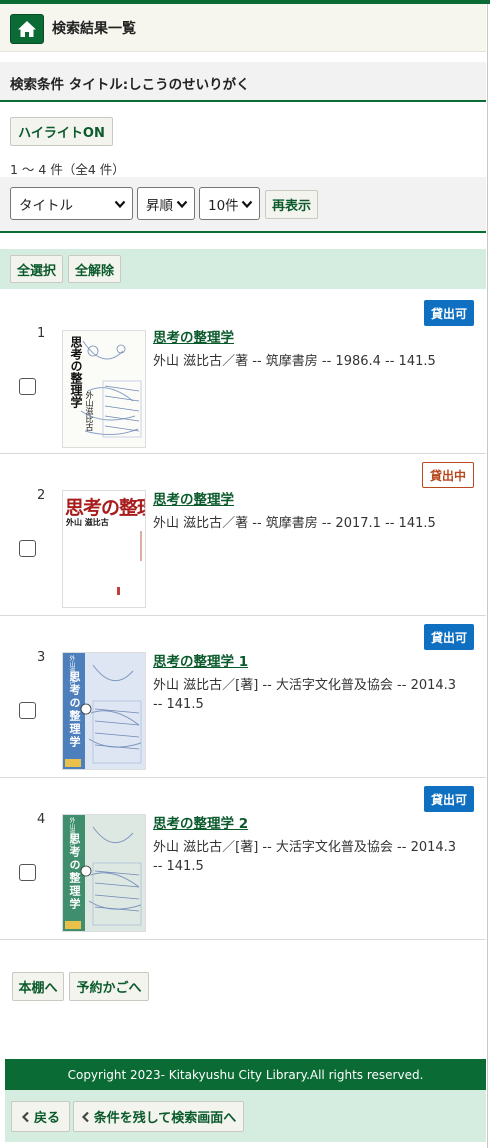  What do you see at coordinates (76, 372) in the screenshot?
I see `cover-title: 思考の整理学` at bounding box center [76, 372].